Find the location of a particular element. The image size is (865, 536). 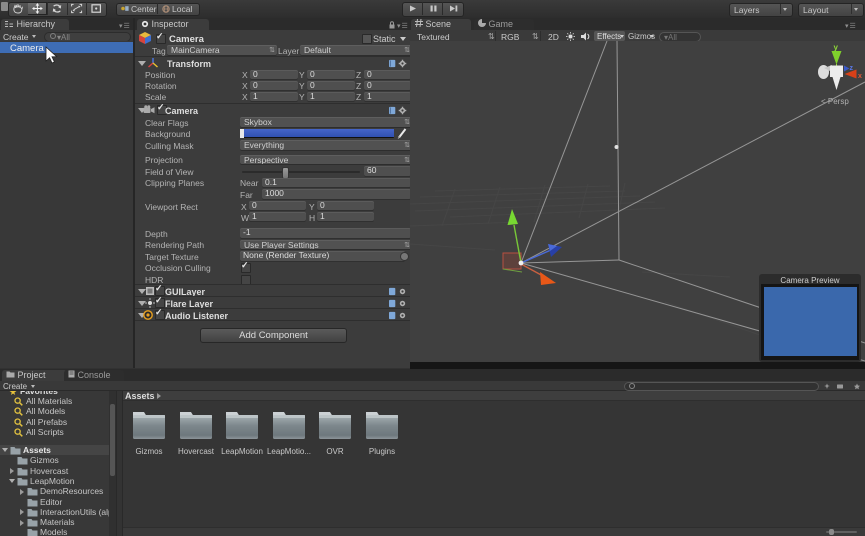

svg-text: x is located at coordinates (860, 76).